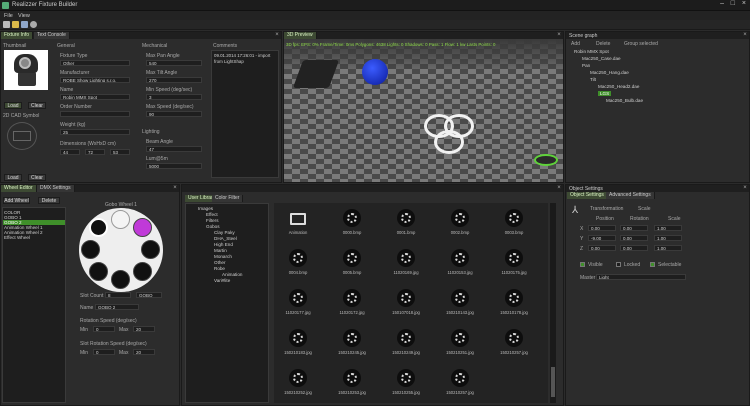  Describe the element at coordinates (641, 277) in the screenshot. I see `master-field: Light` at that location.